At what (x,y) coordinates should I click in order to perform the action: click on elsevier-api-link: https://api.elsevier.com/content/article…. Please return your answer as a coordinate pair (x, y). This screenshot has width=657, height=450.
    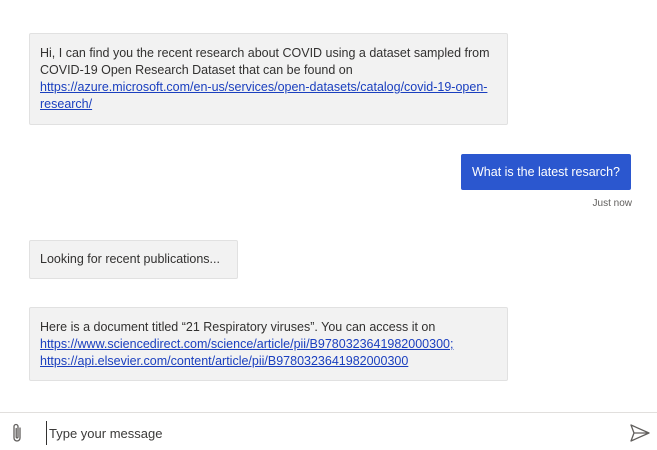
    Looking at the image, I should click on (224, 361).